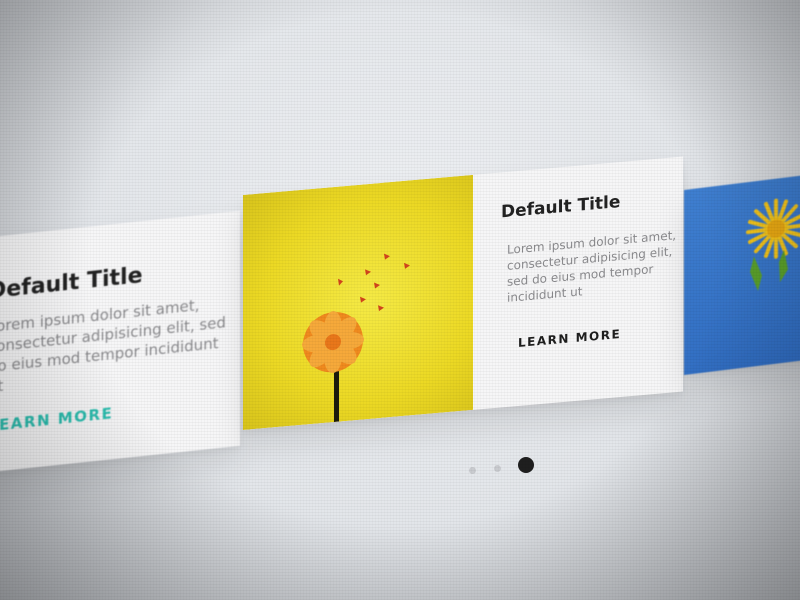 The image size is (800, 600). I want to click on lollipop-flower-image, so click(356, 338).